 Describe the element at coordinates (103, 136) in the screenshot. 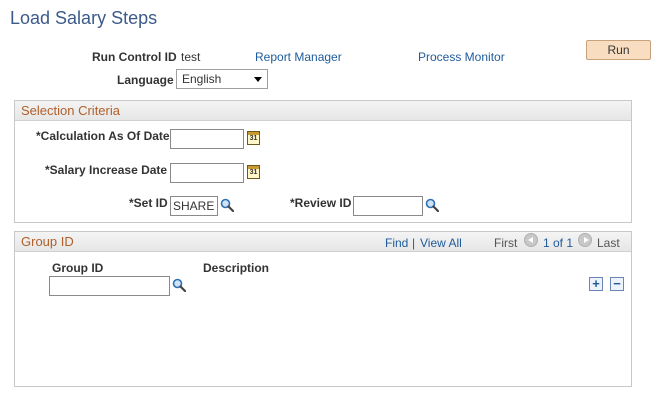

I see `calc-date-label: *Calculation As Of Date` at that location.